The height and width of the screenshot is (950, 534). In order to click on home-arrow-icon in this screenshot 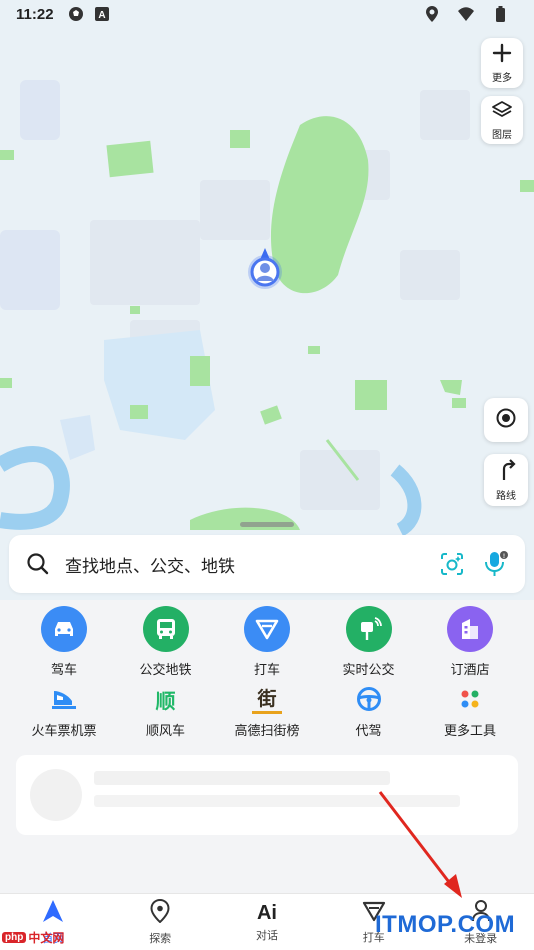, I will do `click(53, 913)`.